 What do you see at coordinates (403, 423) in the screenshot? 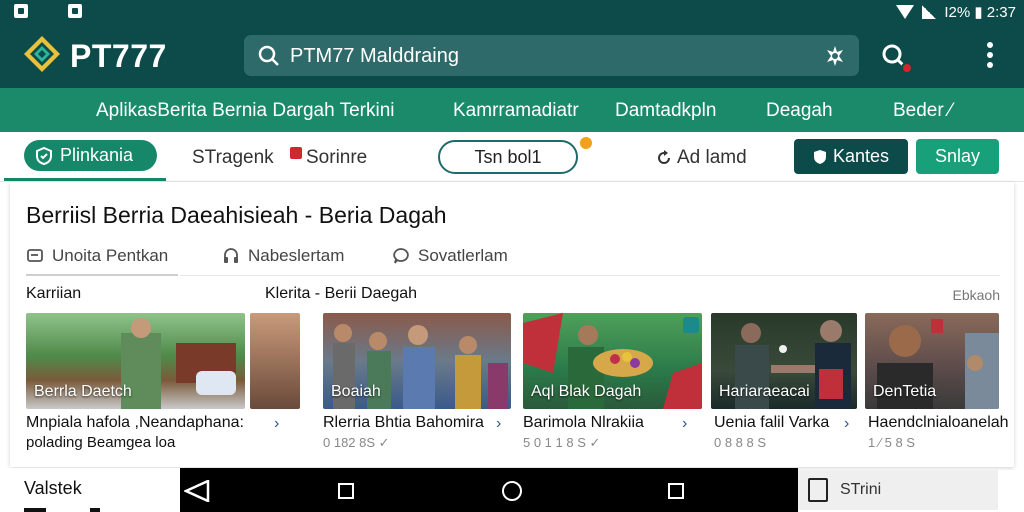
I see `news-title-2: Rlerria Bhtia Bahomira` at bounding box center [403, 423].